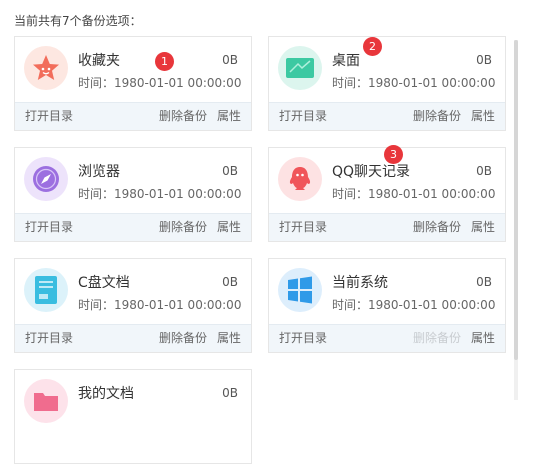 This screenshot has width=535, height=464. I want to click on backup-name: 桌面, so click(346, 61).